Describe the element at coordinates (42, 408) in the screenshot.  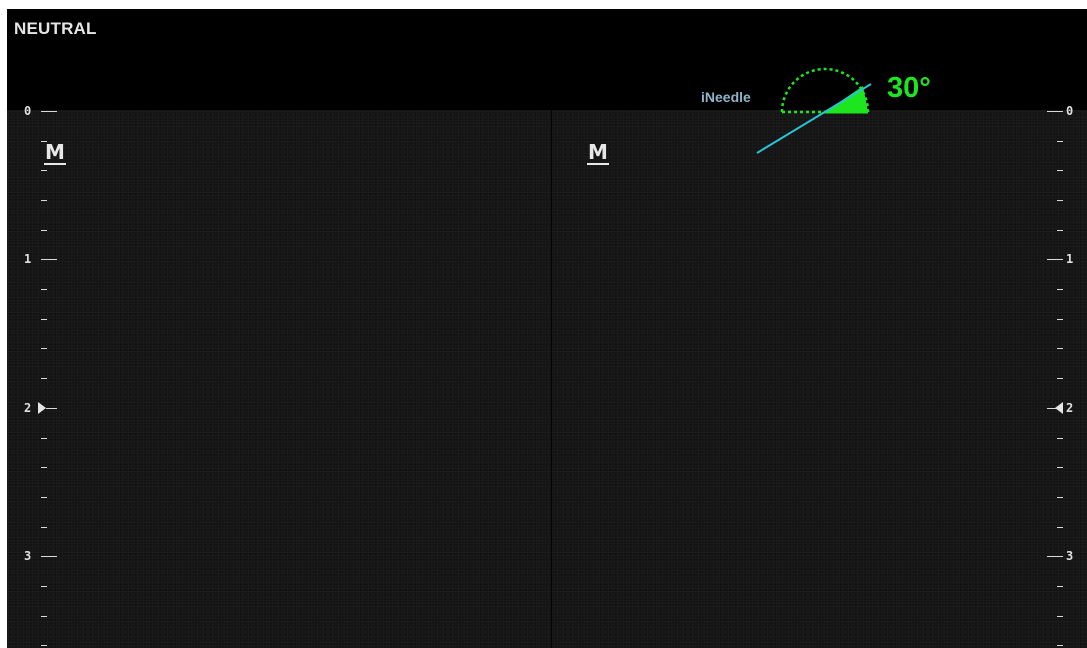
I see `focus-marker-left-icon` at that location.